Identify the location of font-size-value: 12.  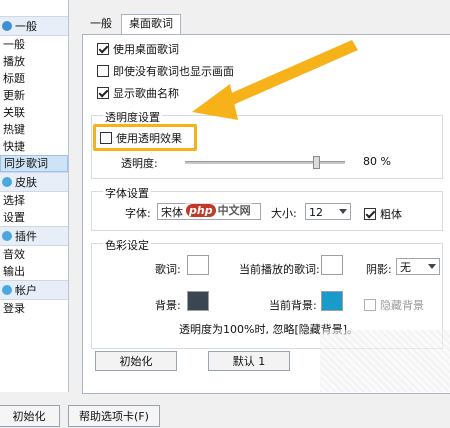
(316, 212).